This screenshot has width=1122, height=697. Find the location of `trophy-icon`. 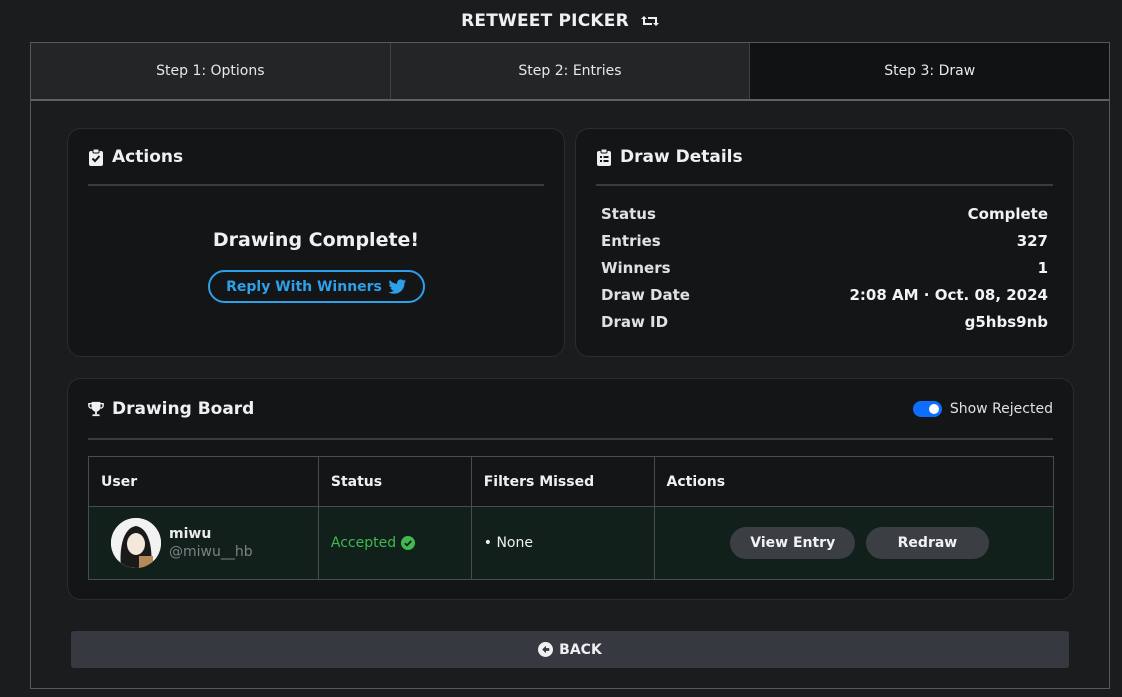

trophy-icon is located at coordinates (96, 409).